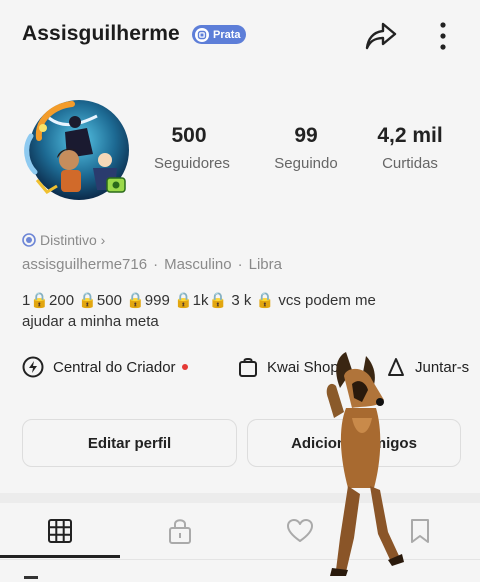  What do you see at coordinates (33, 367) in the screenshot?
I see `lightning-circle-icon` at bounding box center [33, 367].